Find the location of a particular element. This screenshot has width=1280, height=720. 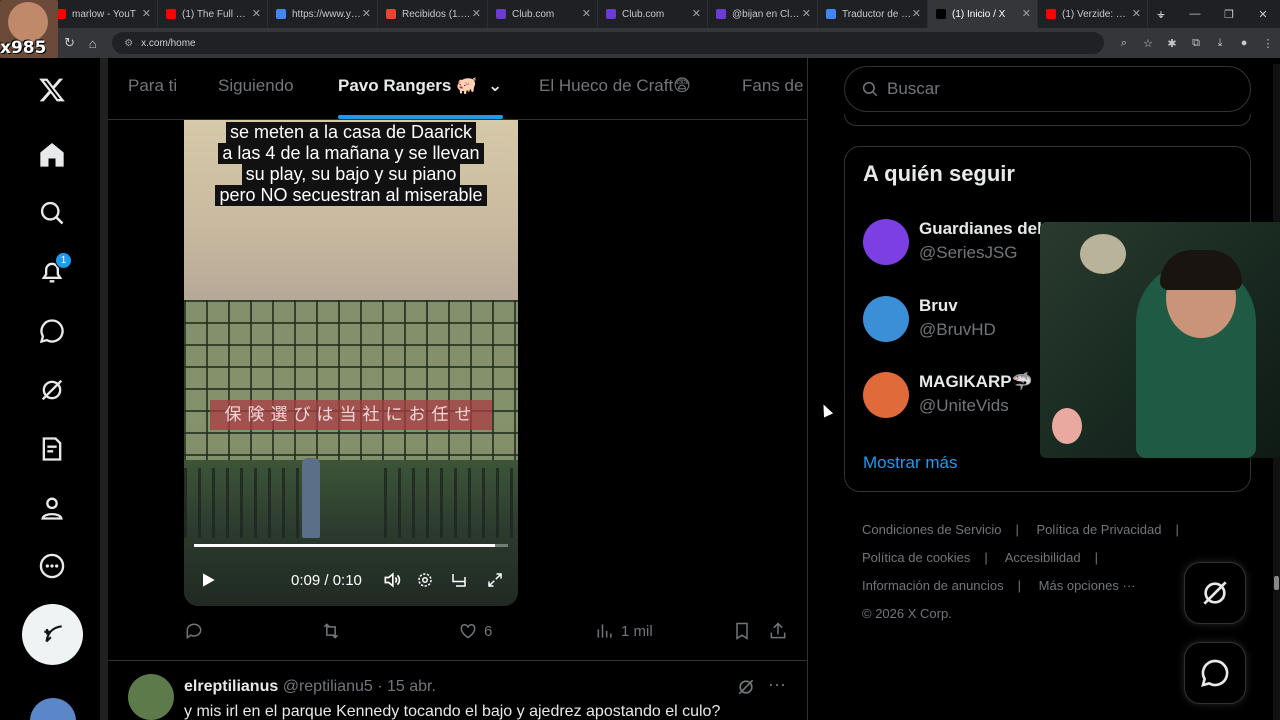

privacy-link: Política de Privacidad is located at coordinates (1098, 529).